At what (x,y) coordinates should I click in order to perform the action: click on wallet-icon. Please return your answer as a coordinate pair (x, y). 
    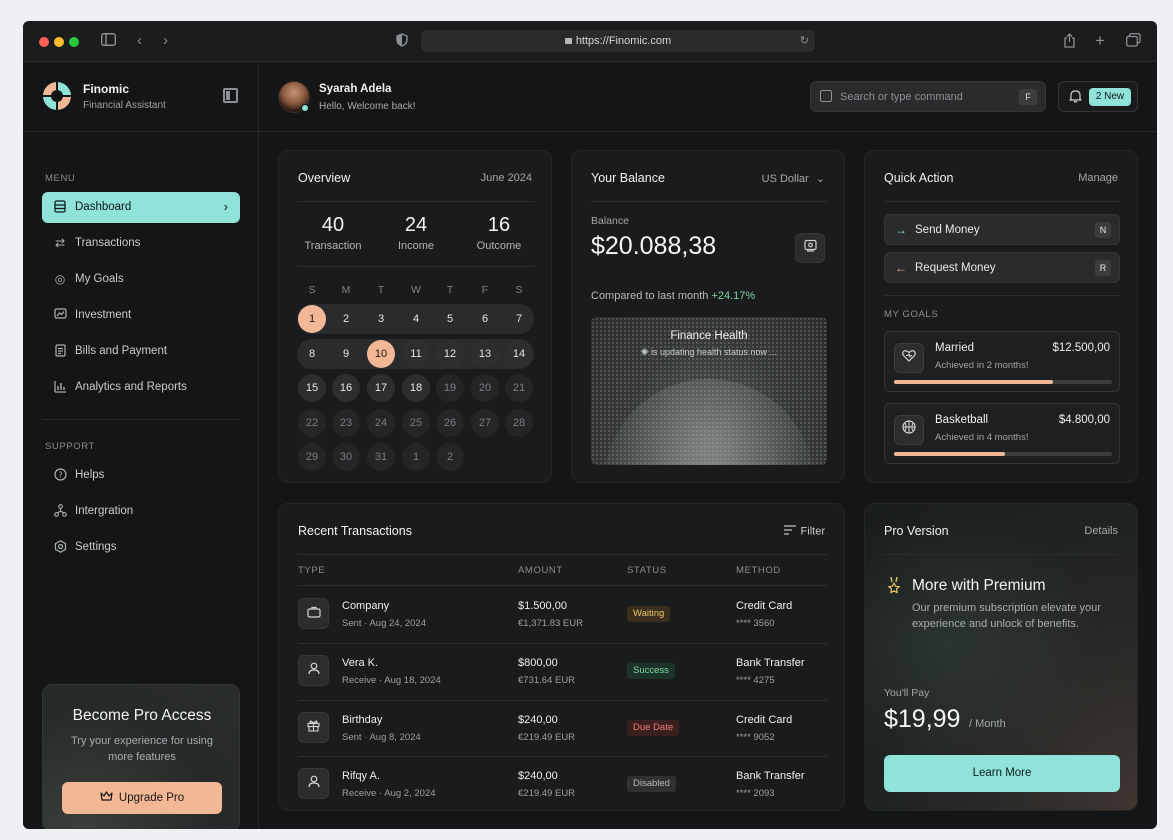
    Looking at the image, I should click on (810, 248).